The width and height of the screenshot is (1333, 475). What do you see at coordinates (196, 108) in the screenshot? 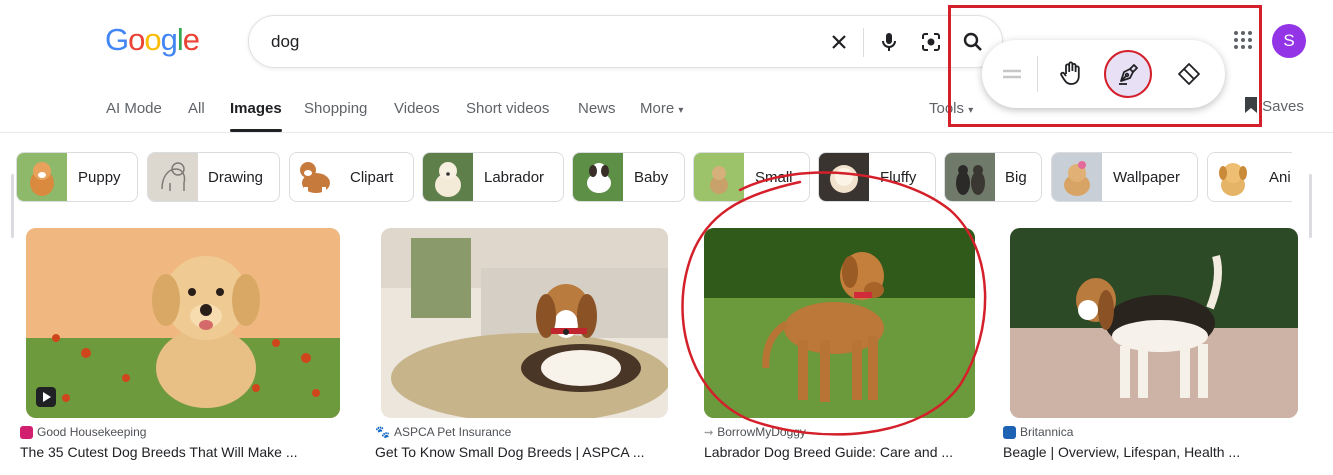
I see `tab-all: All` at bounding box center [196, 108].